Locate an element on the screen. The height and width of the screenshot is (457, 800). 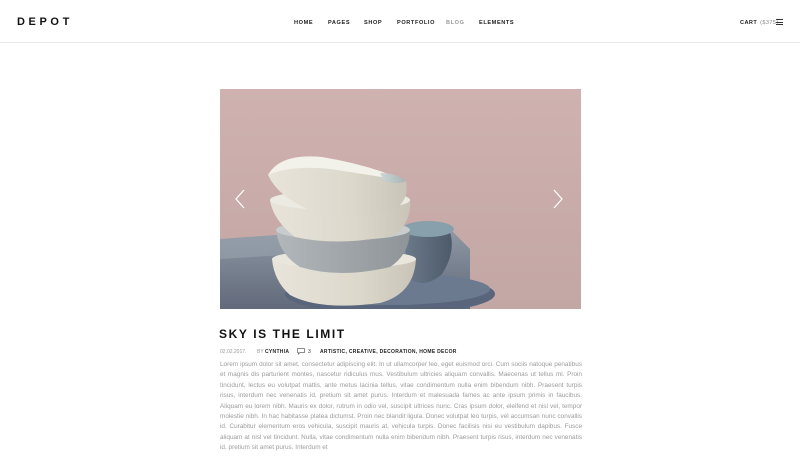
nav-item-pages: PAGES is located at coordinates (339, 23).